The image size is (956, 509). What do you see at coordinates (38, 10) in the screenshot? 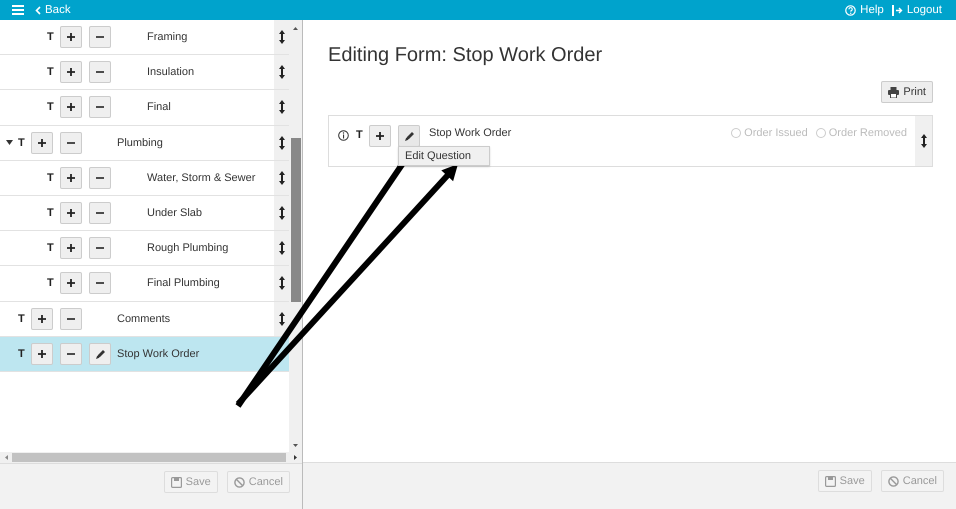
I see `chevron-left-icon` at bounding box center [38, 10].